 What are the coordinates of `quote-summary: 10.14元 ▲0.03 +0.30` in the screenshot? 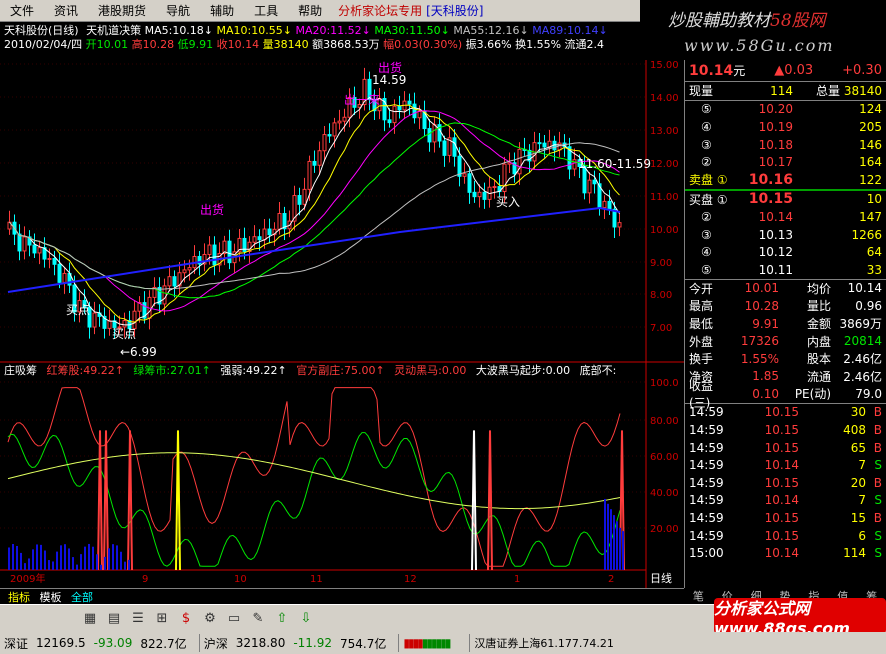 It's located at (785, 71).